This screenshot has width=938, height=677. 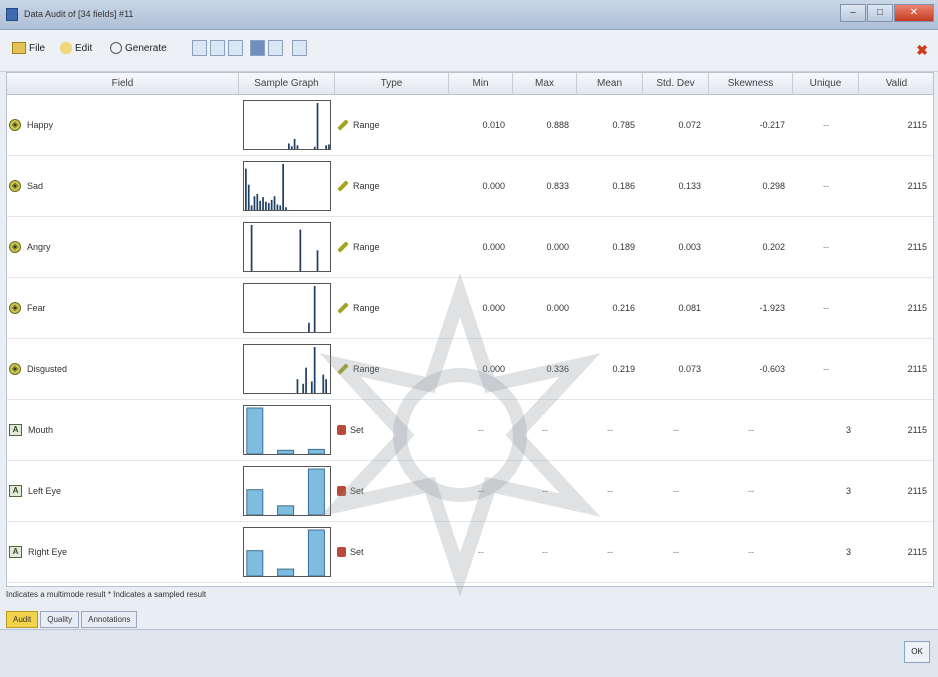 What do you see at coordinates (123, 369) in the screenshot?
I see `field-name-cell: ◈ Disgusted` at bounding box center [123, 369].